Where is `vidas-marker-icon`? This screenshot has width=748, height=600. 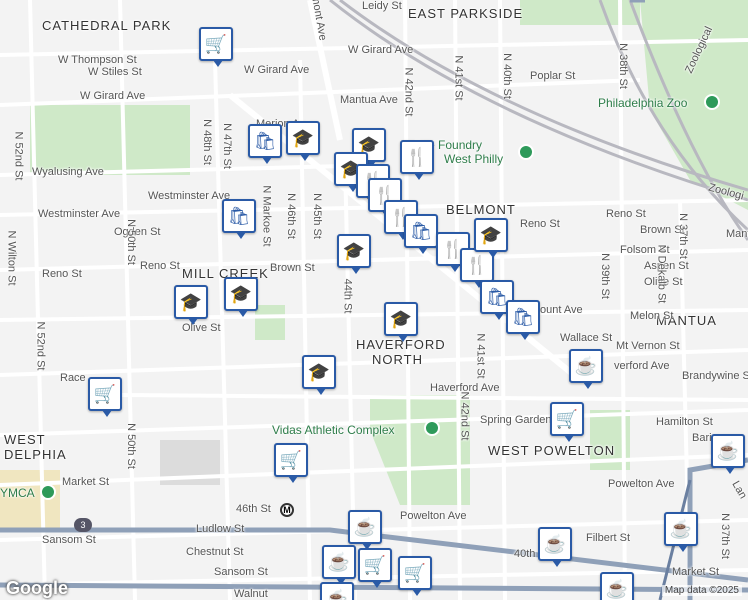
vidas-marker-icon is located at coordinates (432, 428).